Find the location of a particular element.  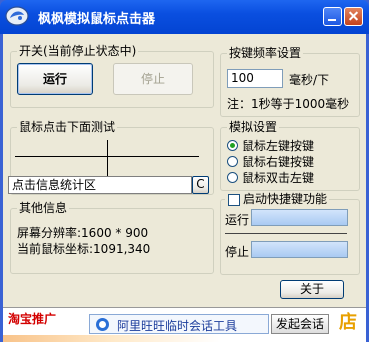

frequency-group-legend: 按键频率设置 is located at coordinates (265, 53).